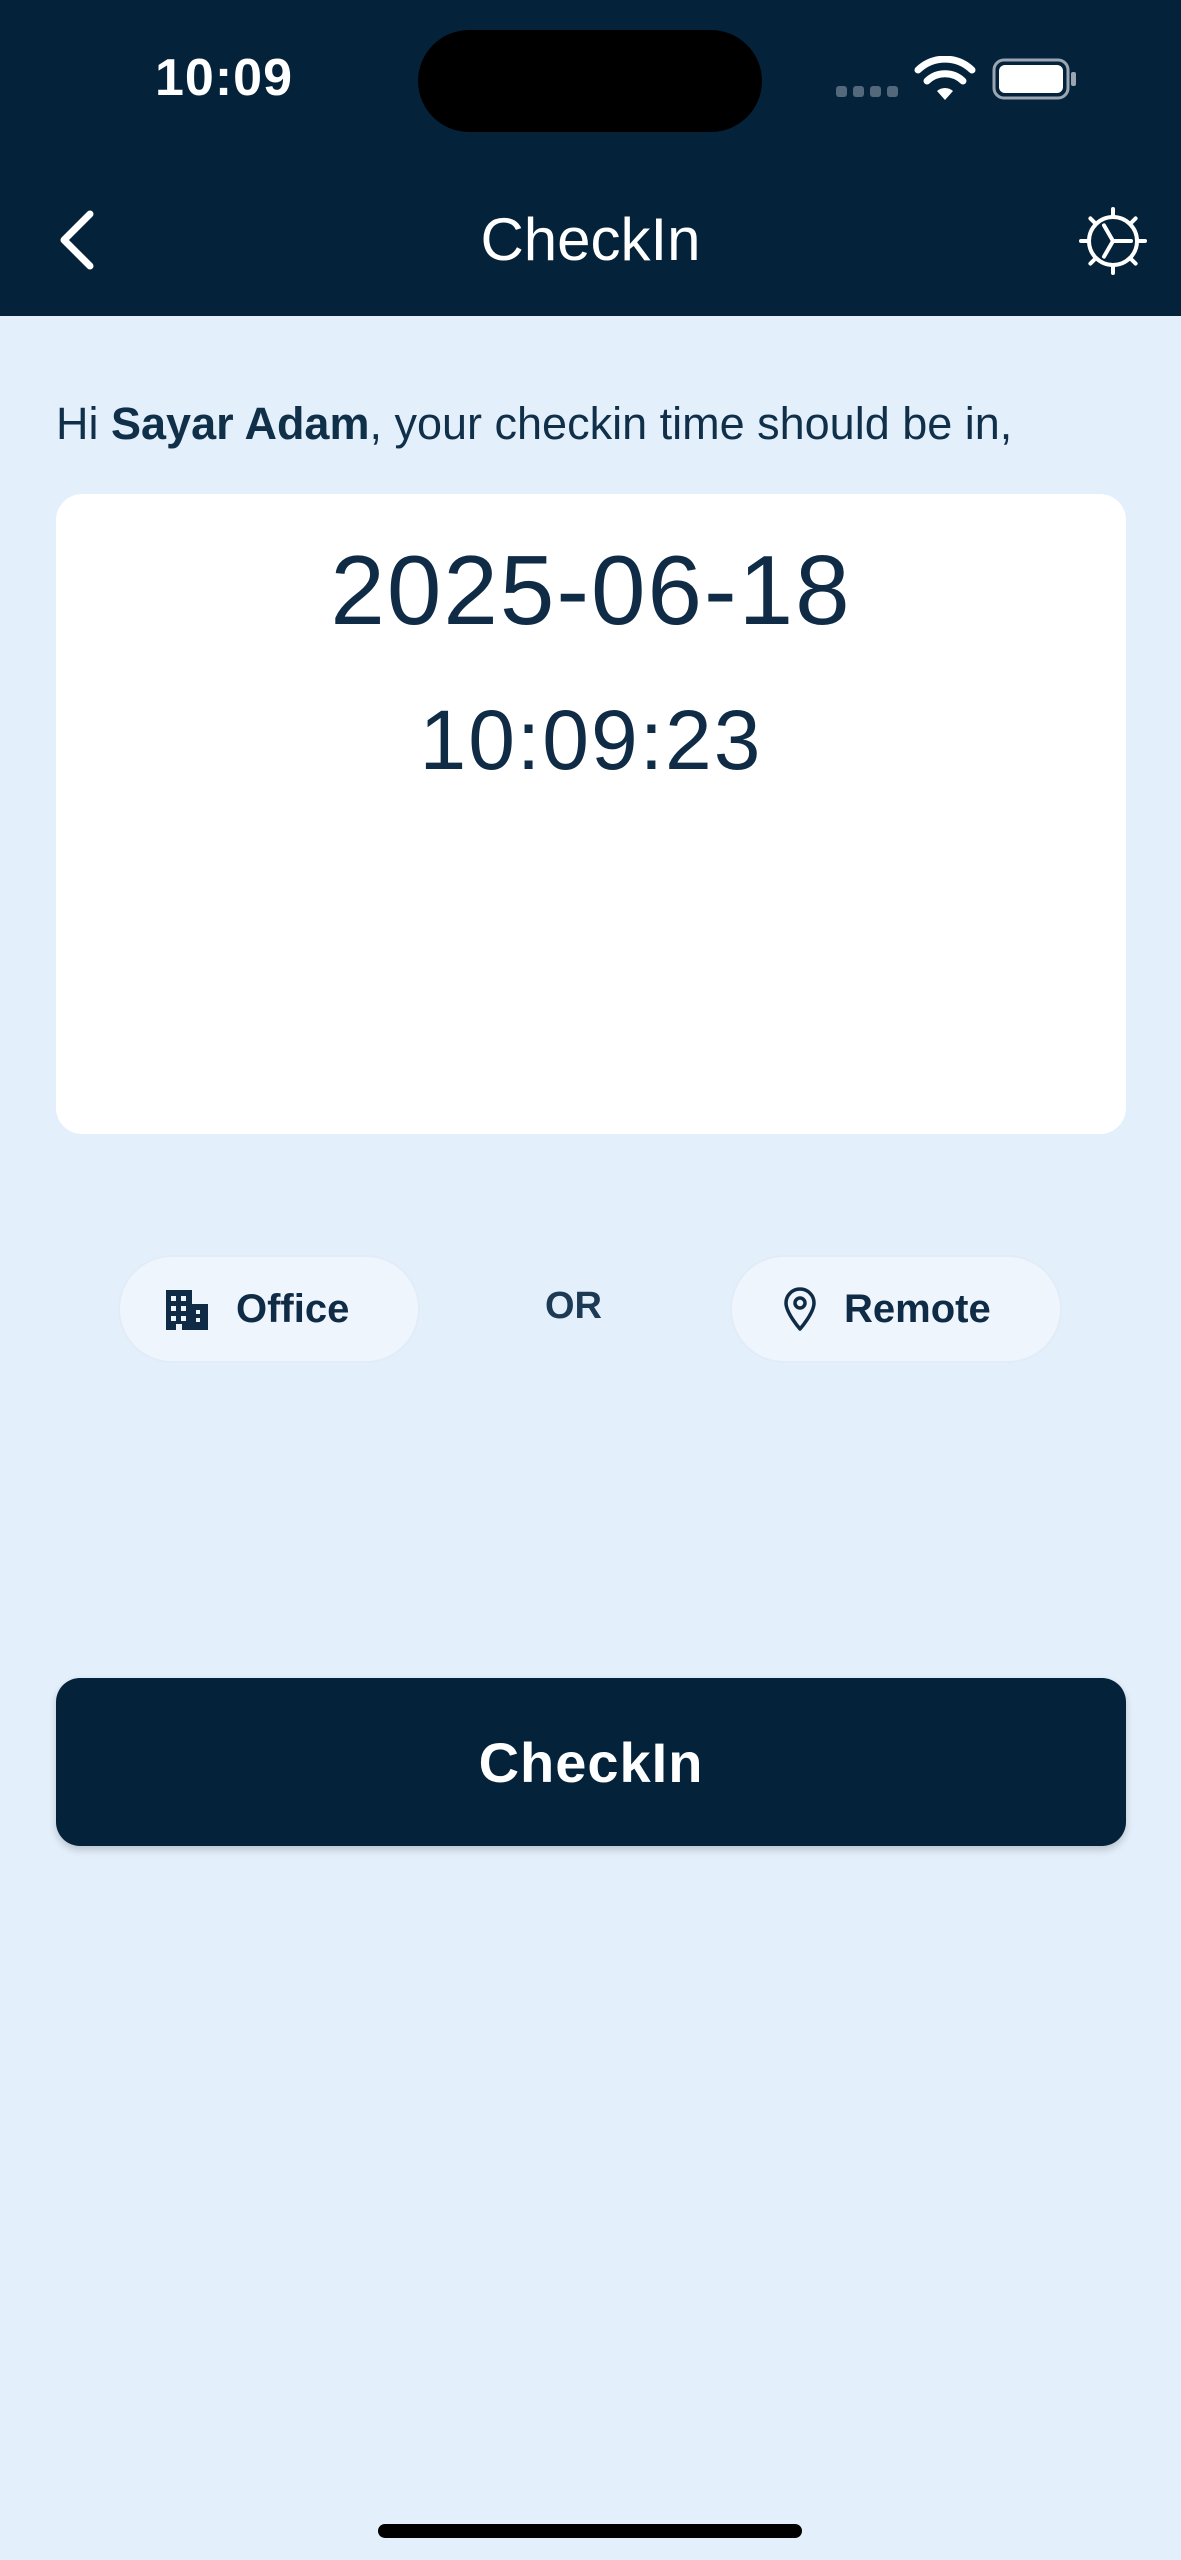 This screenshot has height=2560, width=1181. What do you see at coordinates (83, 423) in the screenshot?
I see `greeting-prefix: Hi` at bounding box center [83, 423].